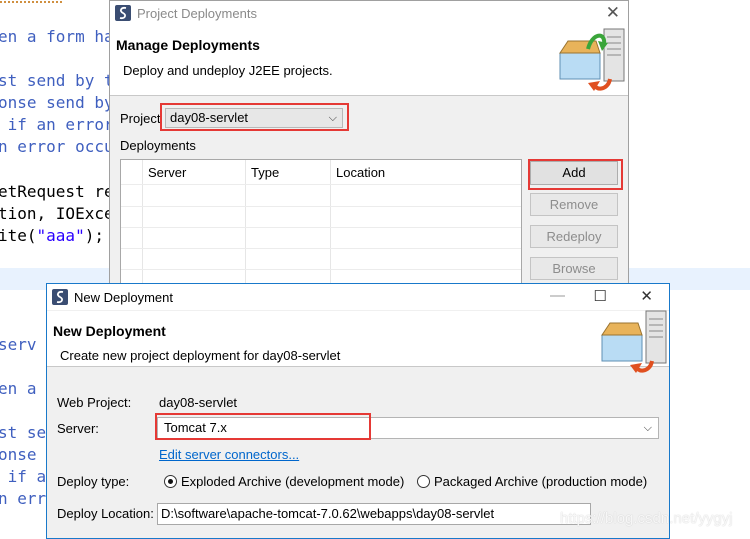 This screenshot has width=750, height=539. I want to click on radio-packaged-archive: Packaged Archive (production mode), so click(532, 481).